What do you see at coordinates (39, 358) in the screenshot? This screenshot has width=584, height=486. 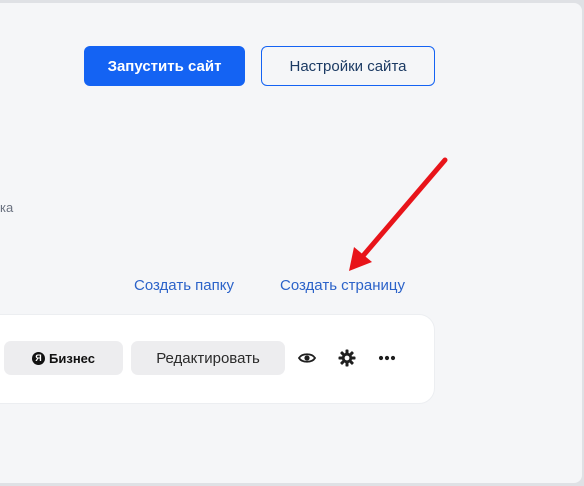 I see `yandex-logo-icon: Я` at bounding box center [39, 358].